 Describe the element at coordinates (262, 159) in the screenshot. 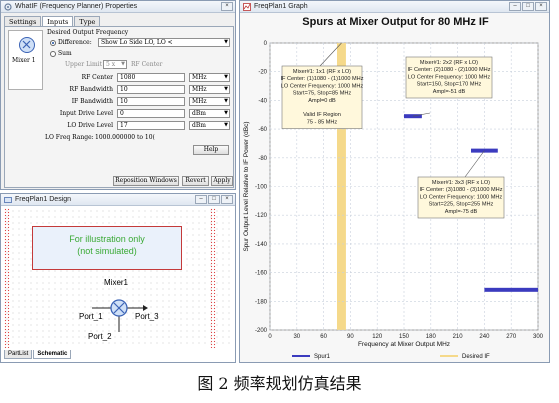

I see `y-tick-label: -80` at that location.